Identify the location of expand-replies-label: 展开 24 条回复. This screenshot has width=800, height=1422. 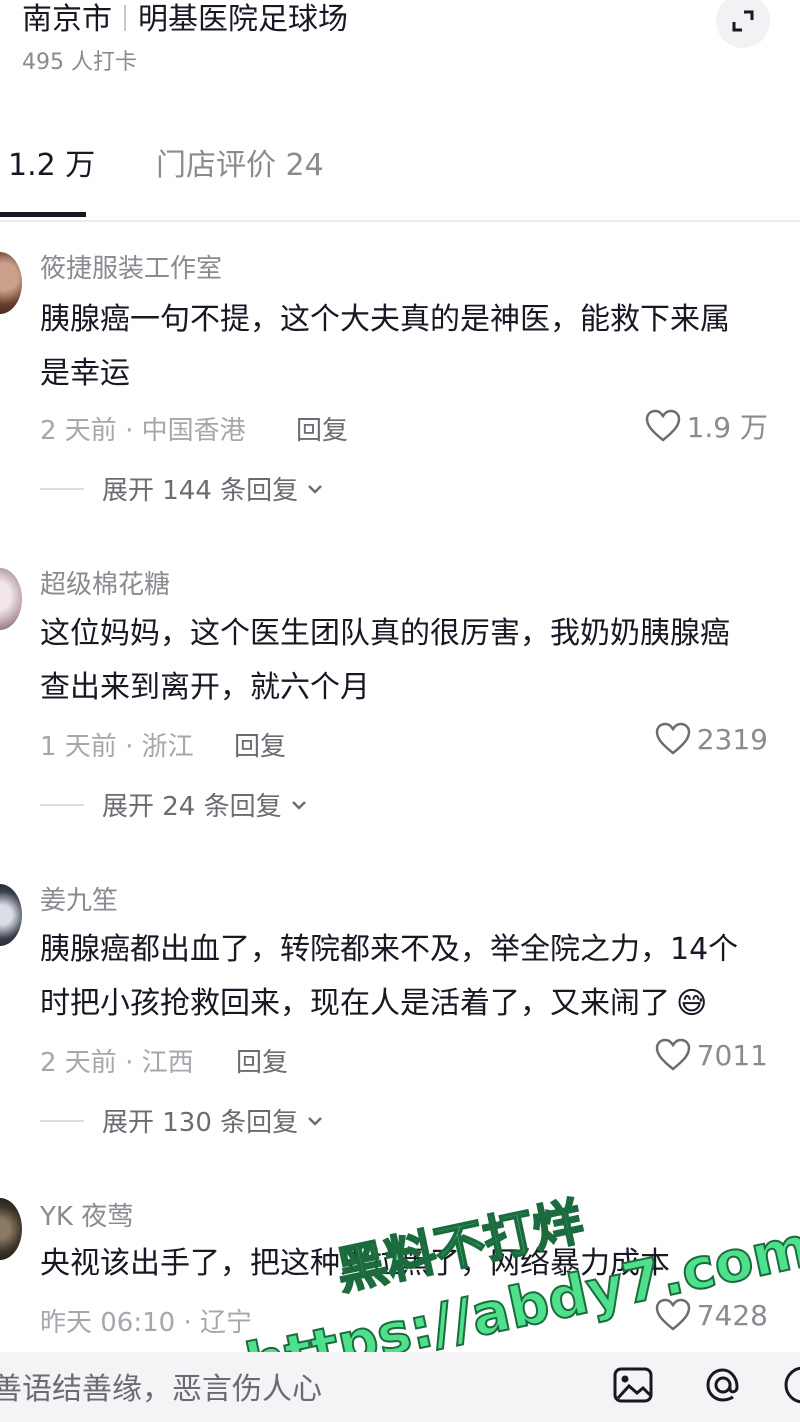
(192, 807).